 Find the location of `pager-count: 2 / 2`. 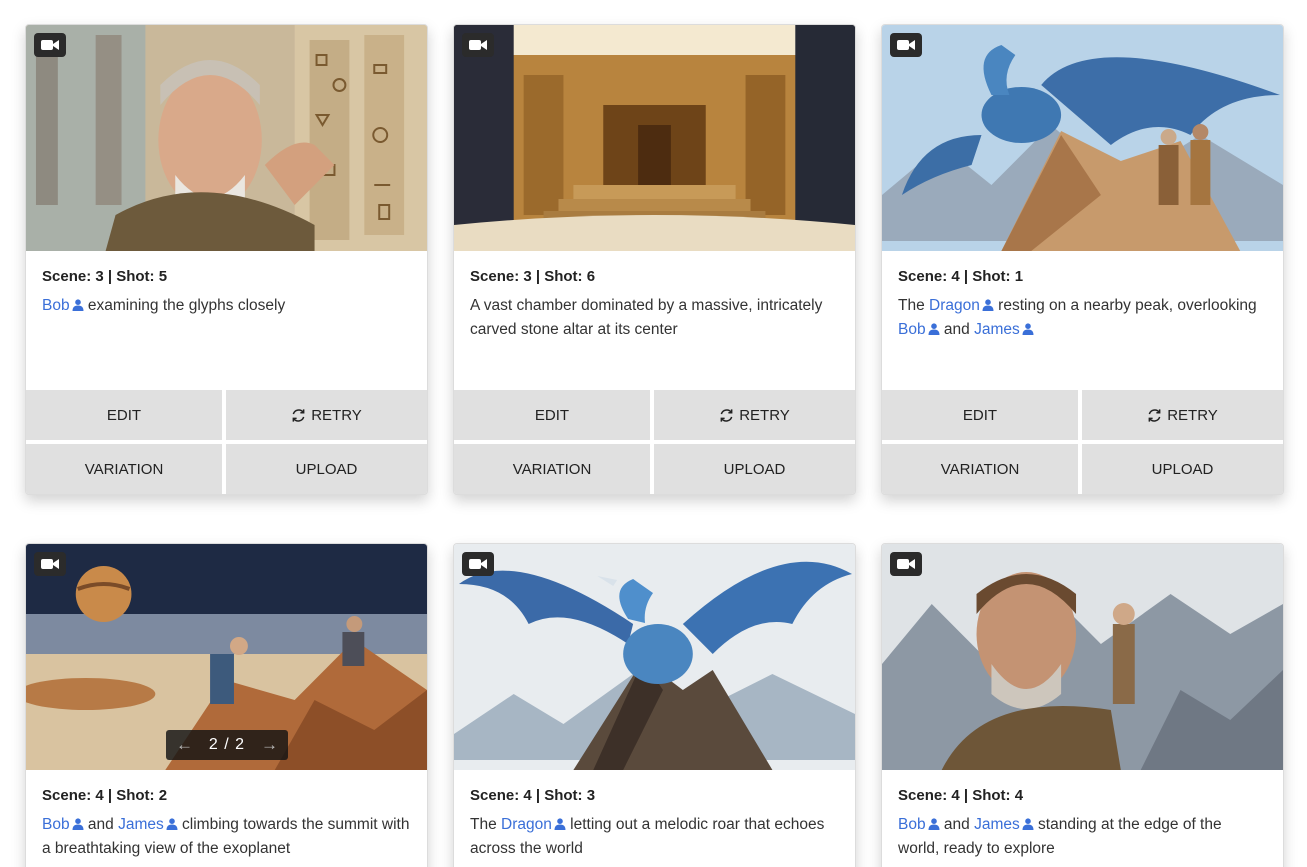

pager-count: 2 / 2 is located at coordinates (227, 744).